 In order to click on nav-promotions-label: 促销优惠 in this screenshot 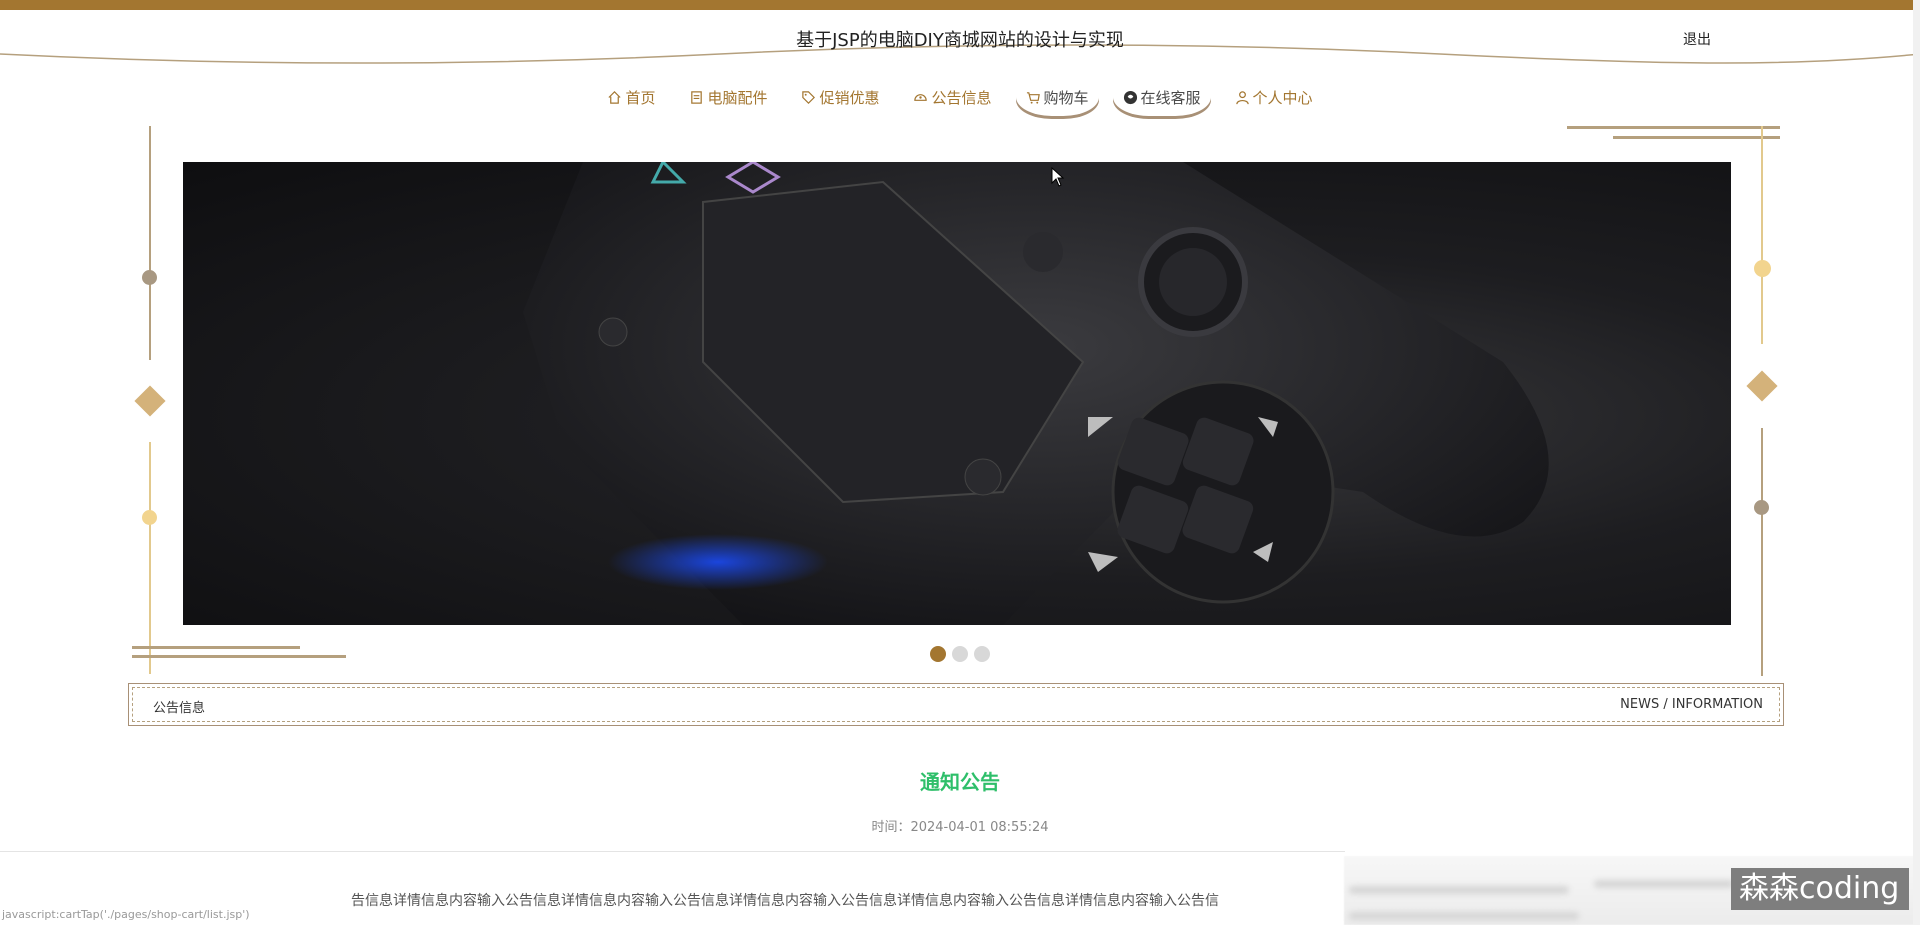, I will do `click(849, 97)`.